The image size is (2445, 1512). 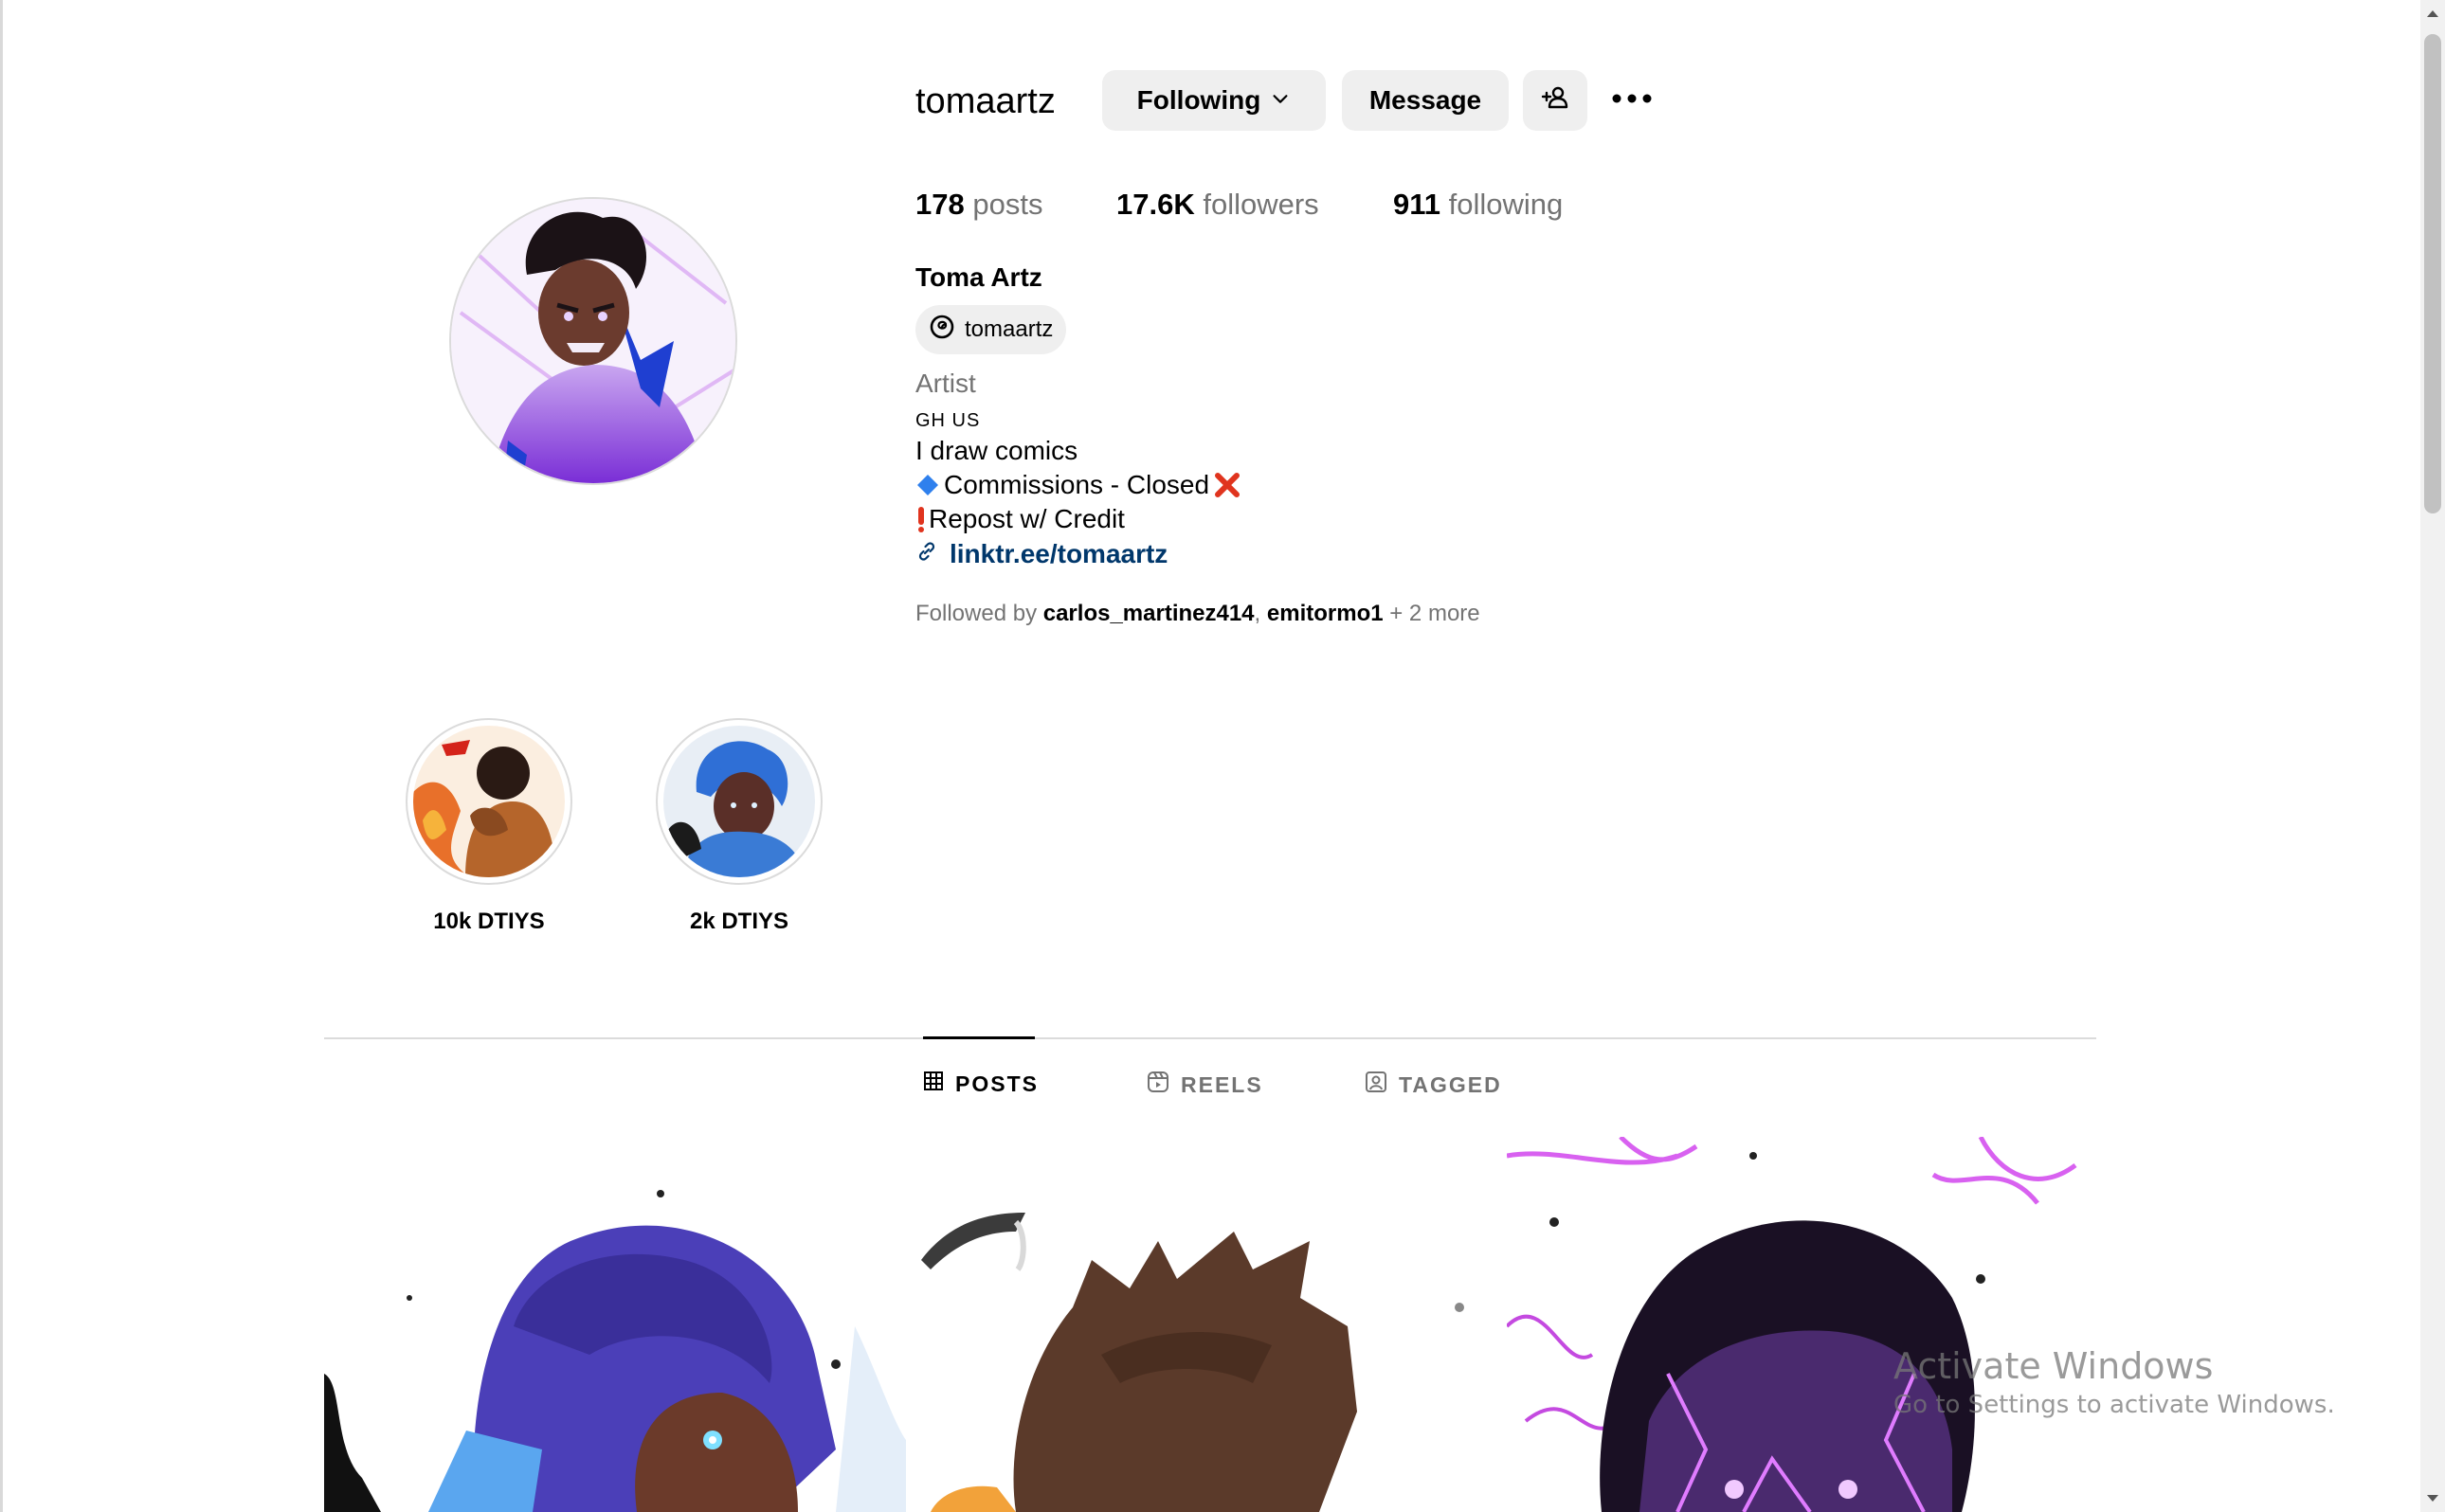 I want to click on grid-icon, so click(x=933, y=1084).